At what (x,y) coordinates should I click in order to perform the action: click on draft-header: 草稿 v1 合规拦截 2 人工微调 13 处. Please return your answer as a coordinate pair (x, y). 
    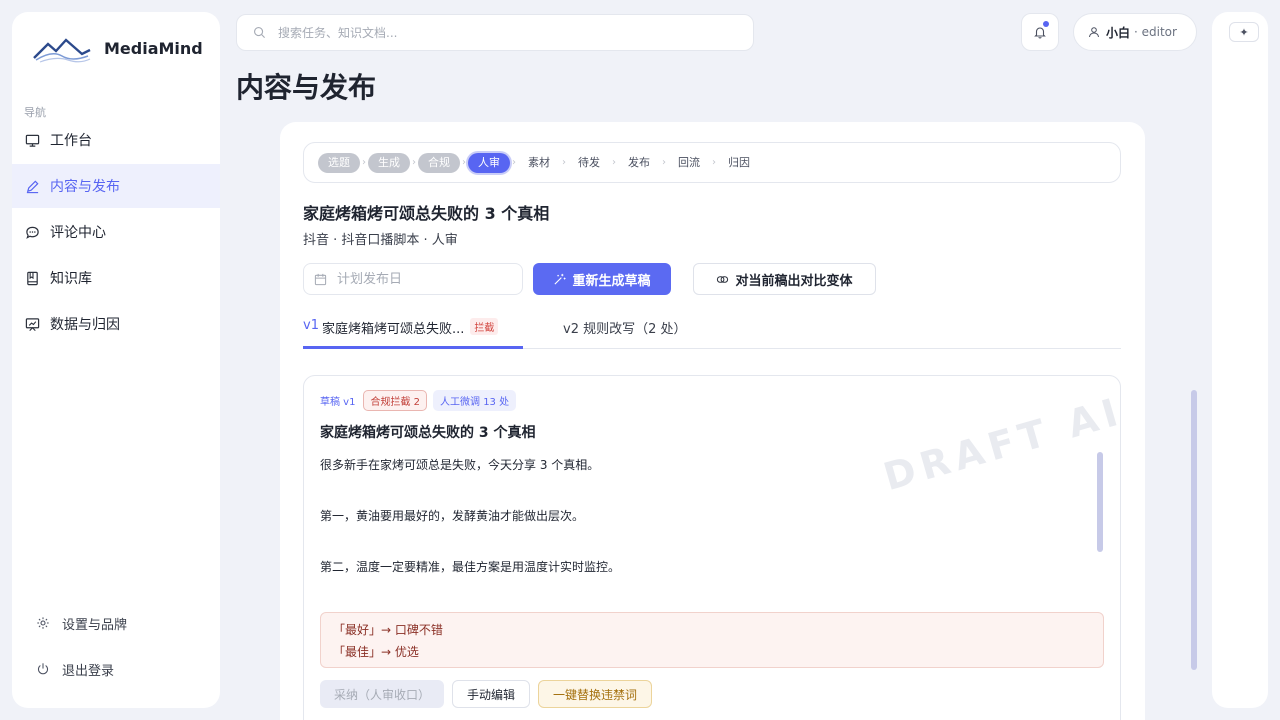
    Looking at the image, I should click on (418, 400).